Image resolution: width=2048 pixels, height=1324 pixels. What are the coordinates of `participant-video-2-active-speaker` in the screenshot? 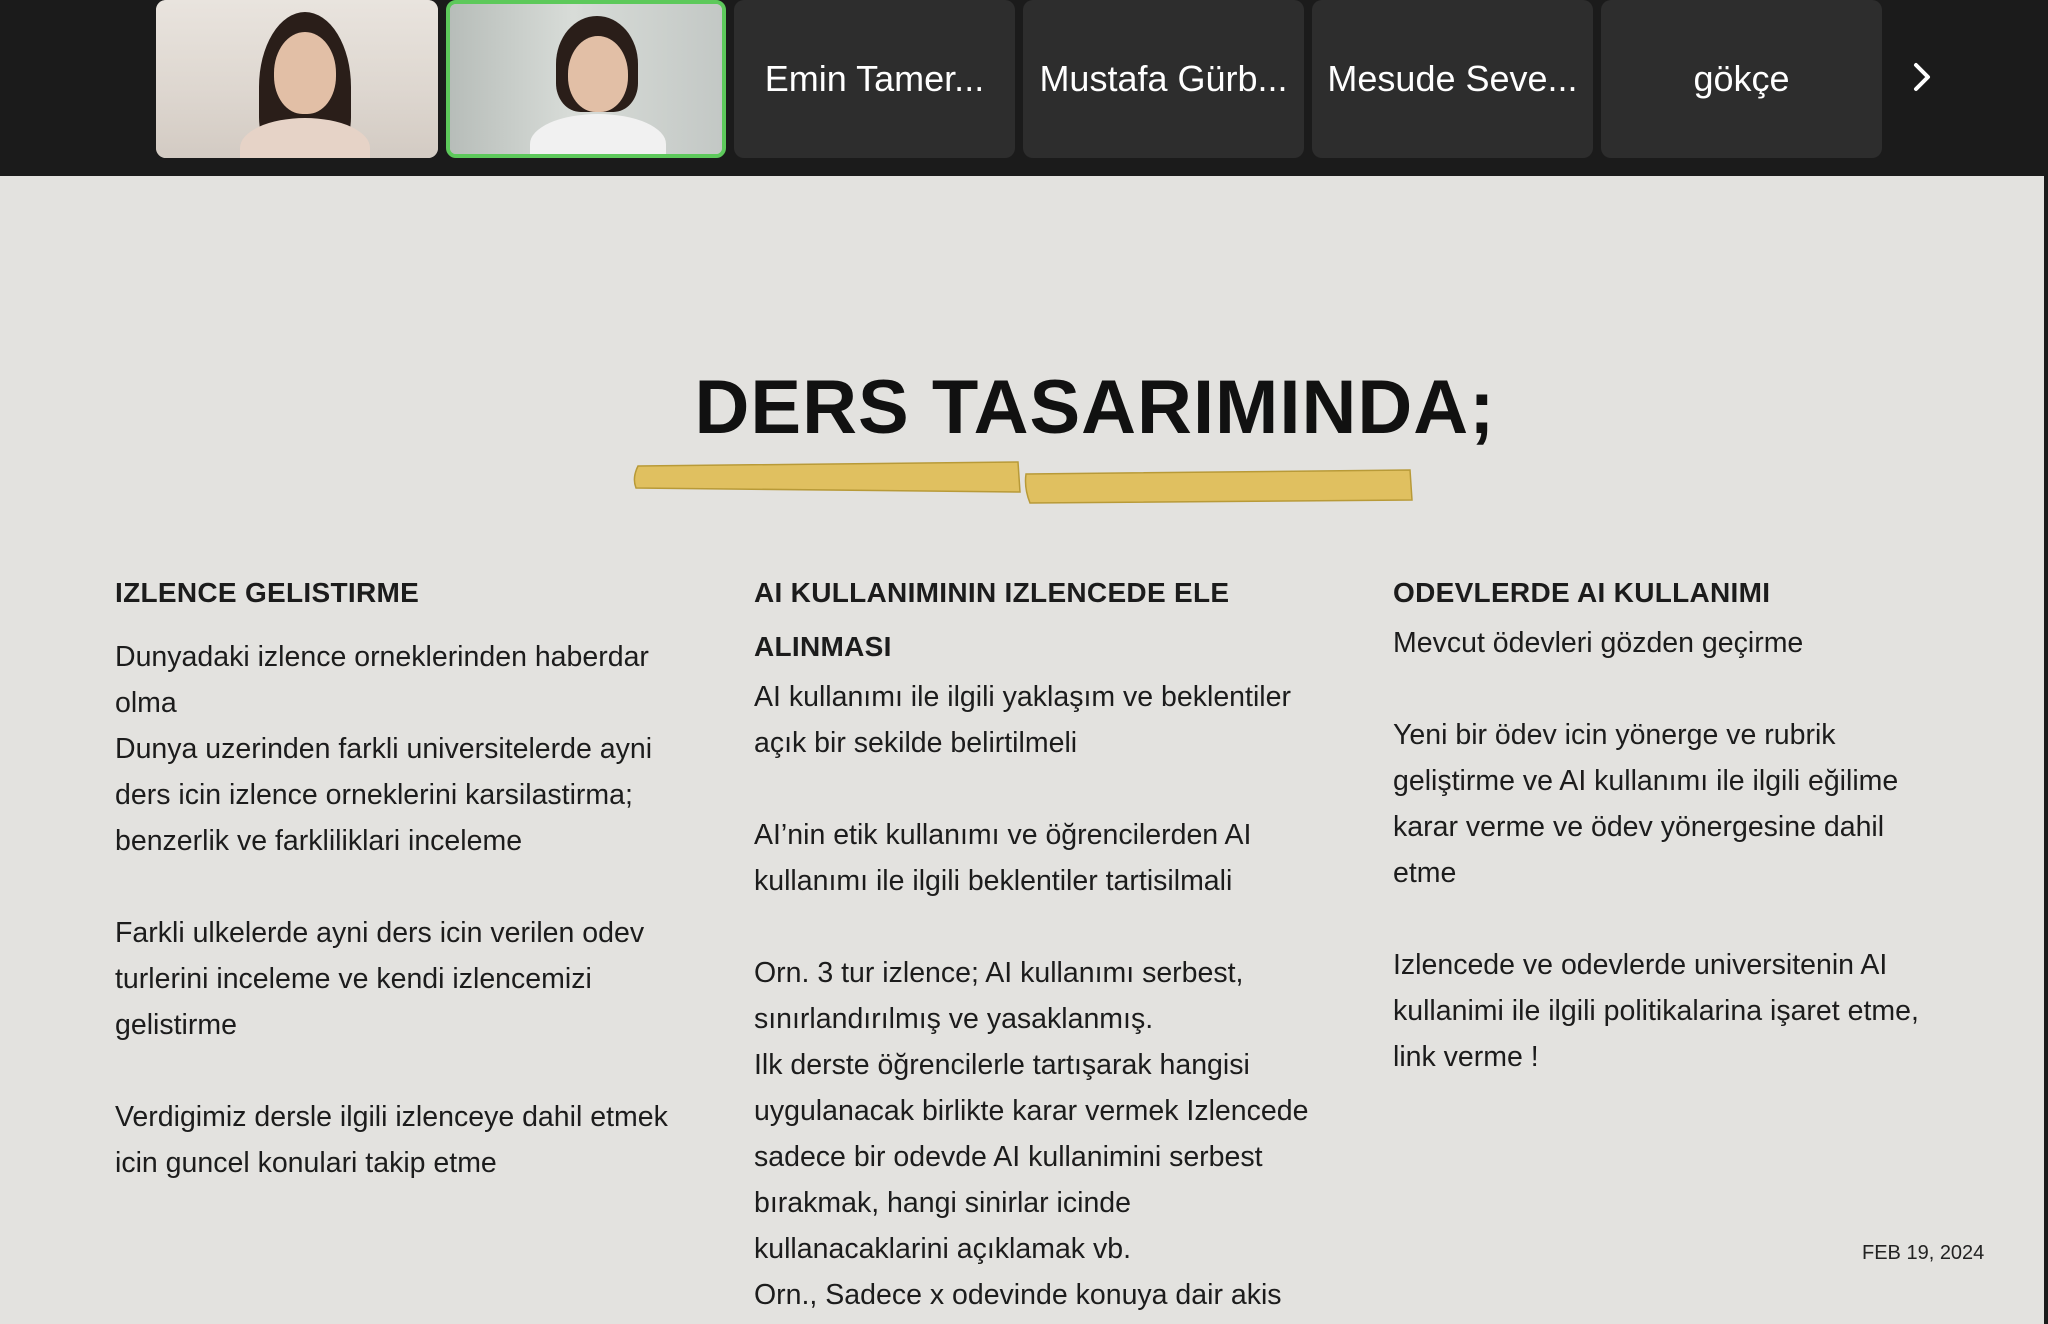 It's located at (586, 79).